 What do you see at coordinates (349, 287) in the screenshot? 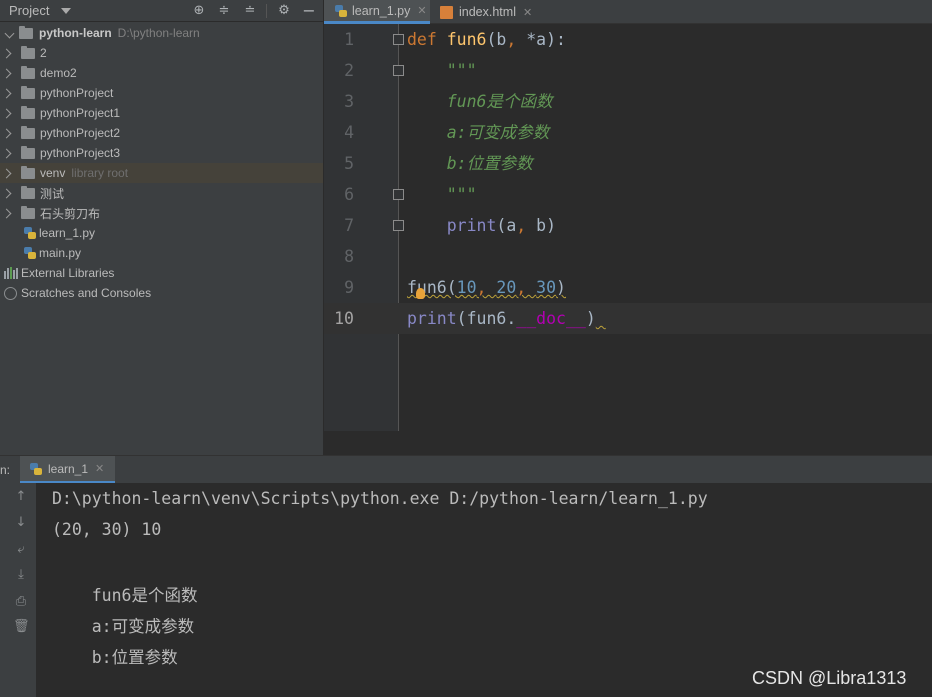
I see `line-number: 9` at bounding box center [349, 287].